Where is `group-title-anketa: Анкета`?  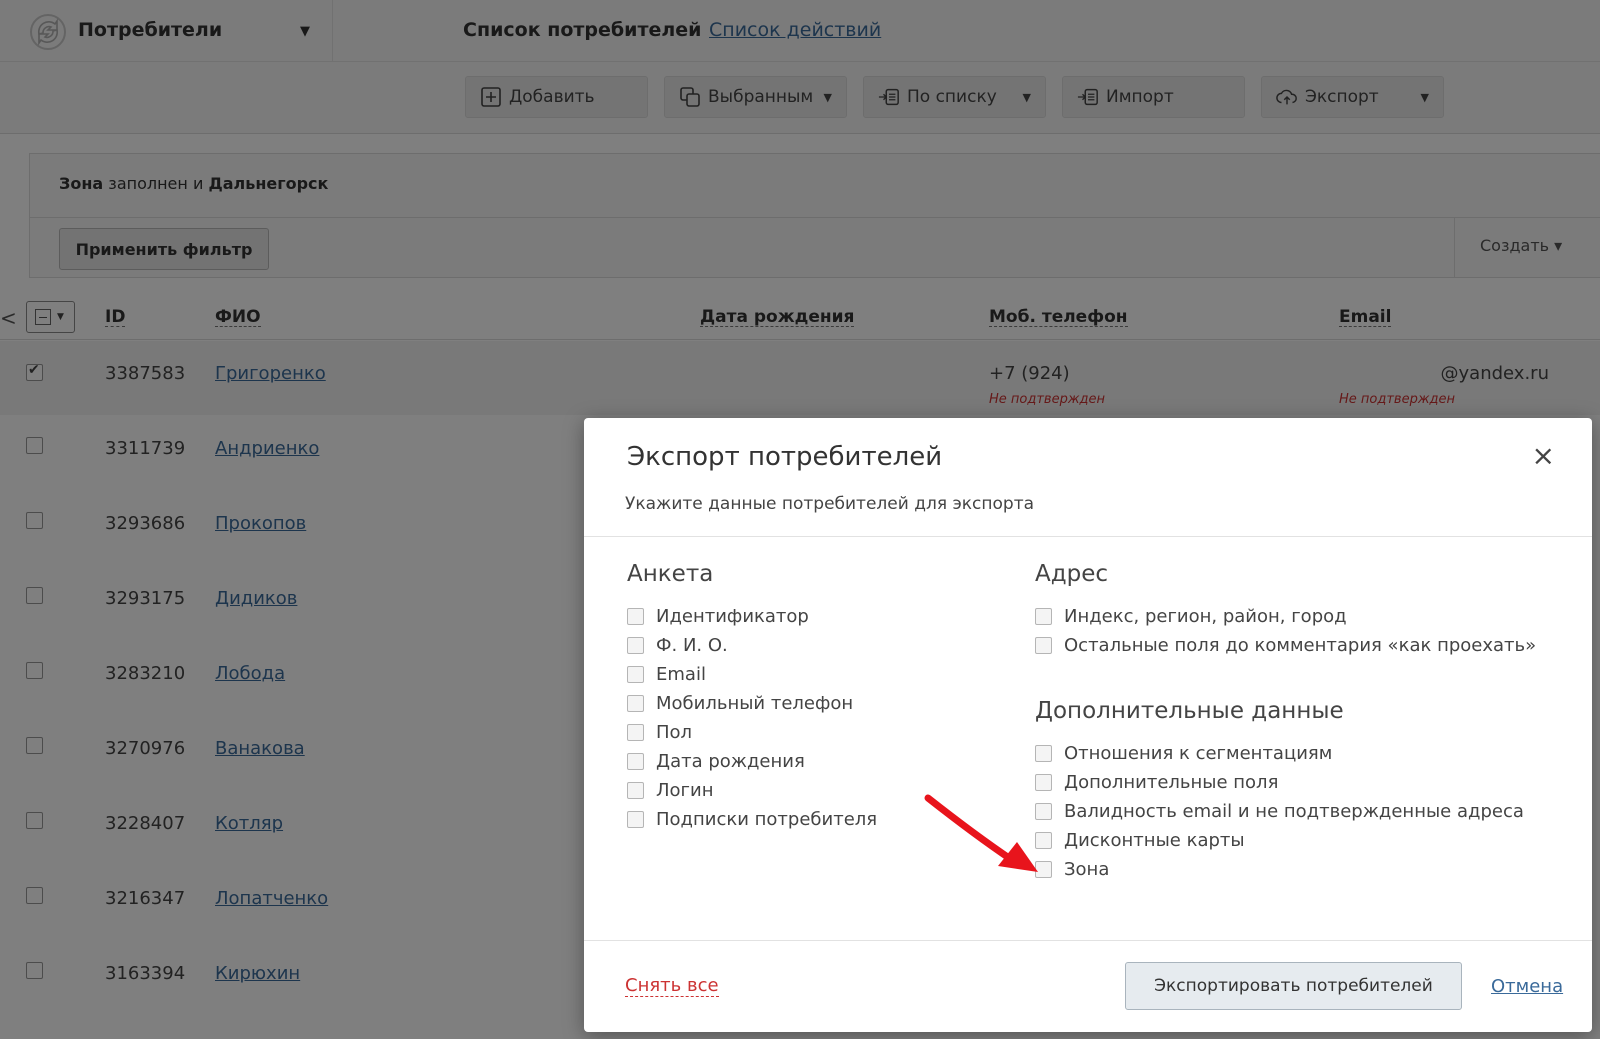 group-title-anketa: Анкета is located at coordinates (670, 574).